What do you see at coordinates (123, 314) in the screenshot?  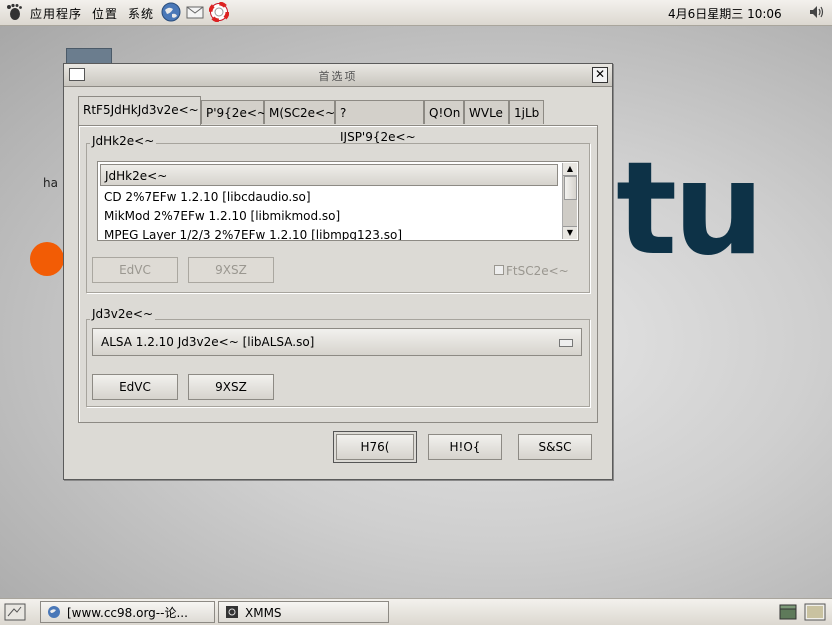 I see `output-group-label: Jd3v2e<~` at bounding box center [123, 314].